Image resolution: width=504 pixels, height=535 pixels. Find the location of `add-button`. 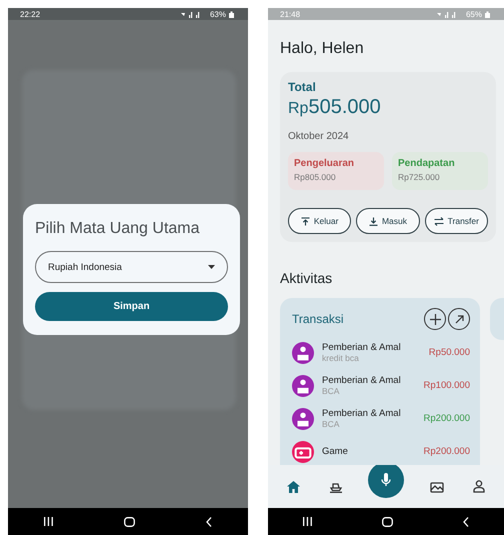

add-button is located at coordinates (435, 319).